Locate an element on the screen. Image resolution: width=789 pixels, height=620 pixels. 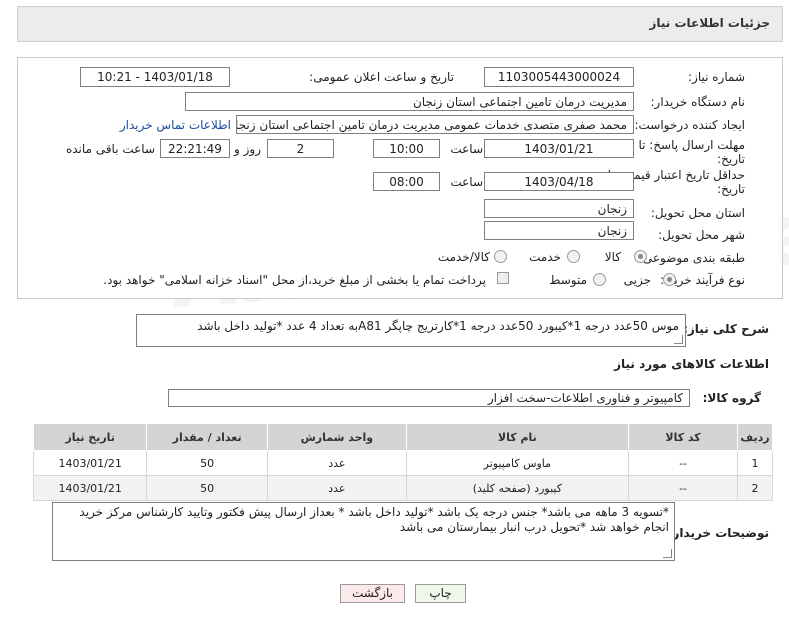
province-field: زنجان is located at coordinates (559, 208).